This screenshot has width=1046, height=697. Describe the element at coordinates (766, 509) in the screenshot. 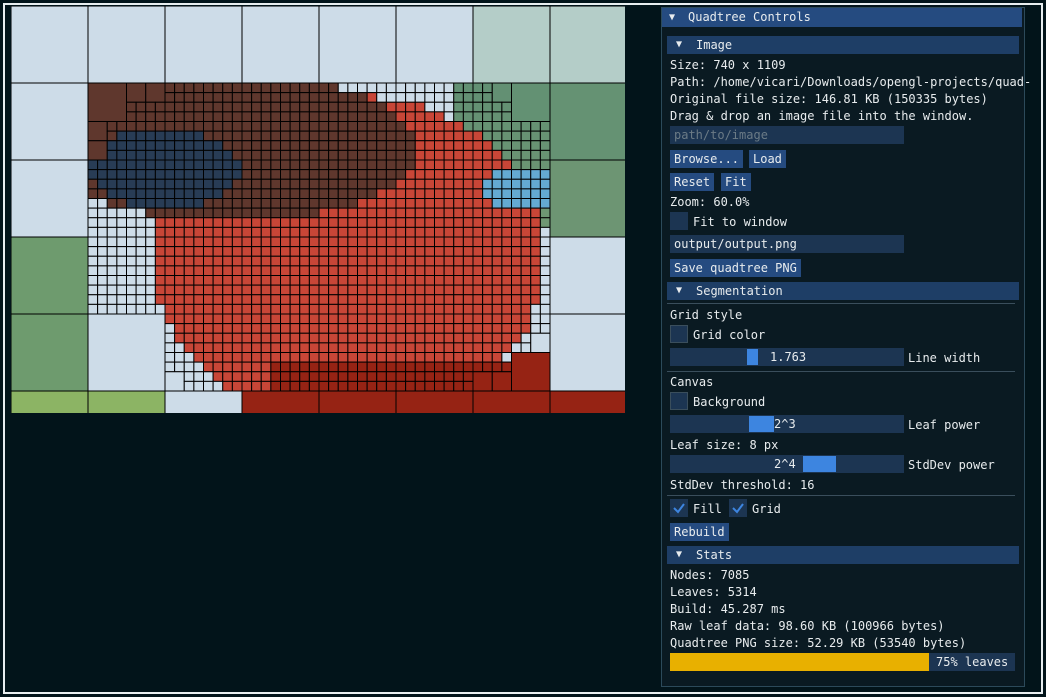

I see `grid-label: Grid` at that location.